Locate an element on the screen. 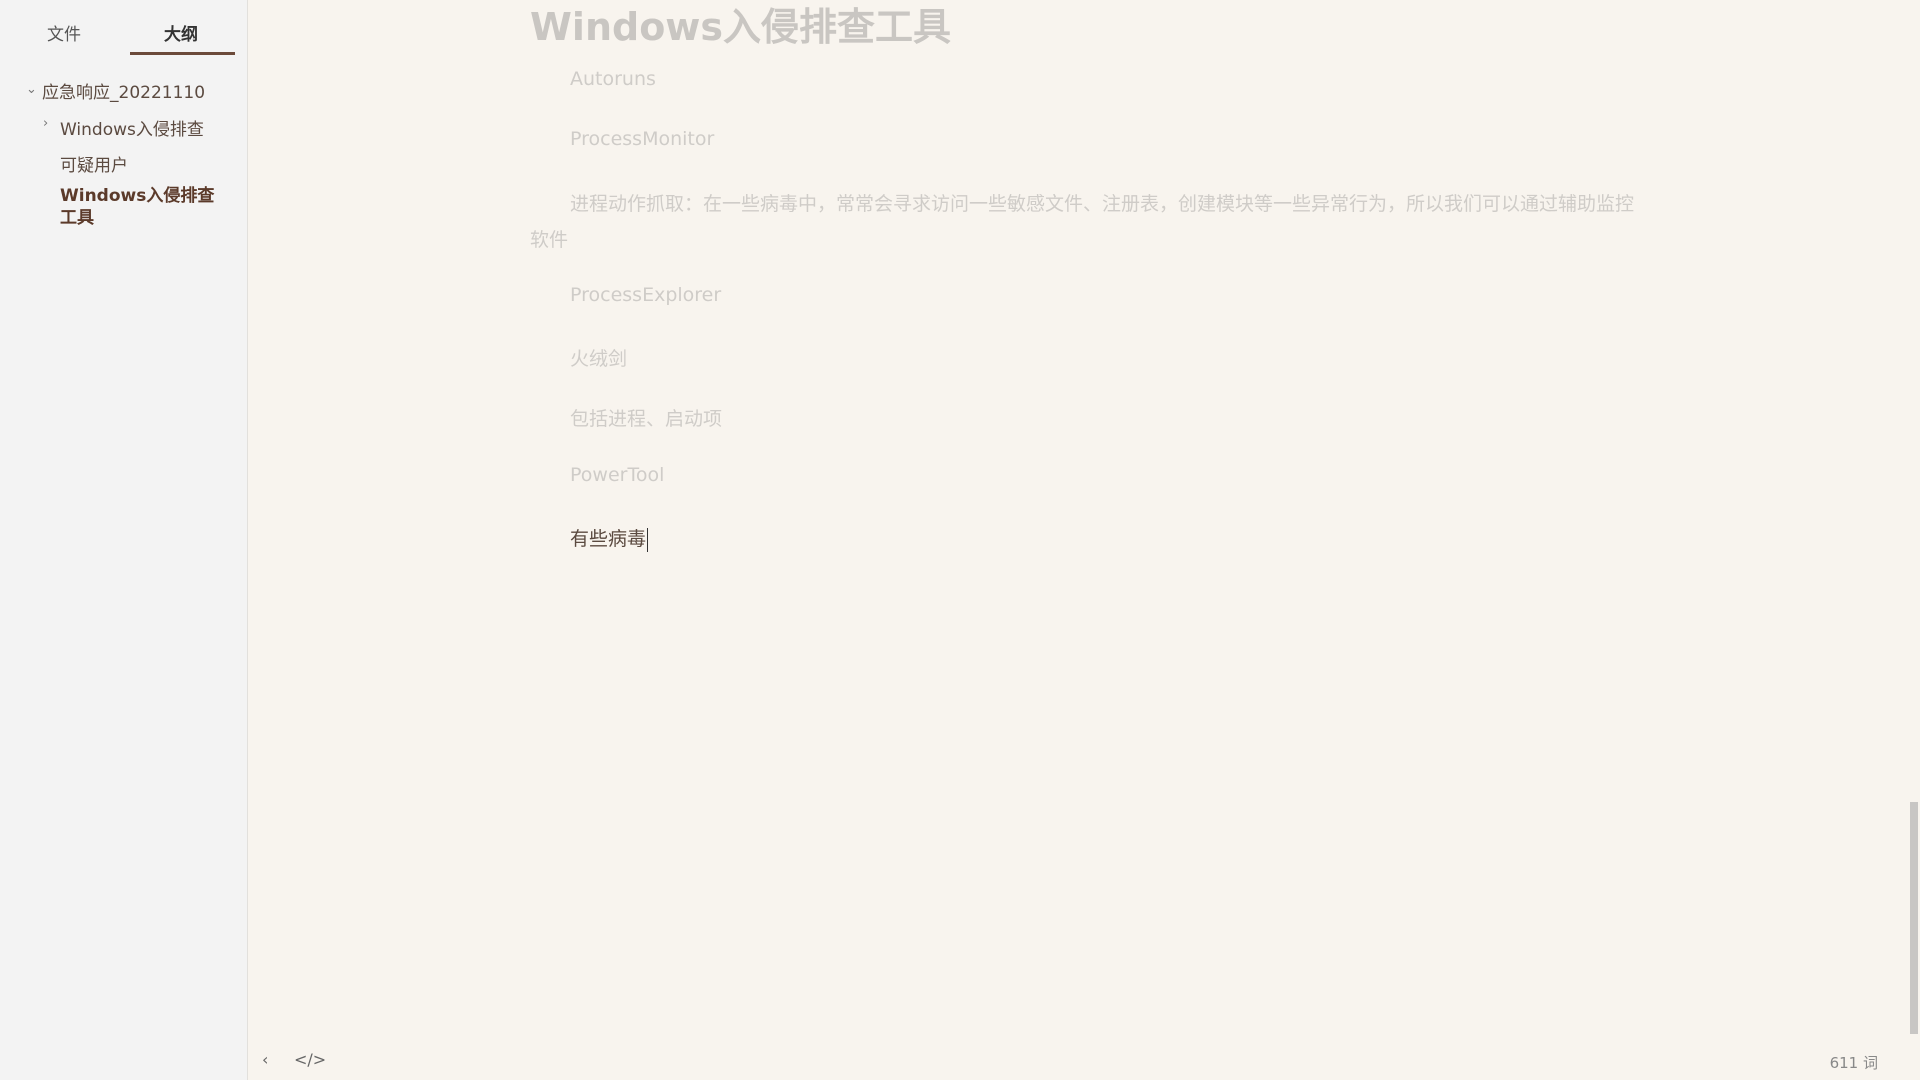 The height and width of the screenshot is (1080, 1920). paragraph: ProcessExplorer is located at coordinates (645, 295).